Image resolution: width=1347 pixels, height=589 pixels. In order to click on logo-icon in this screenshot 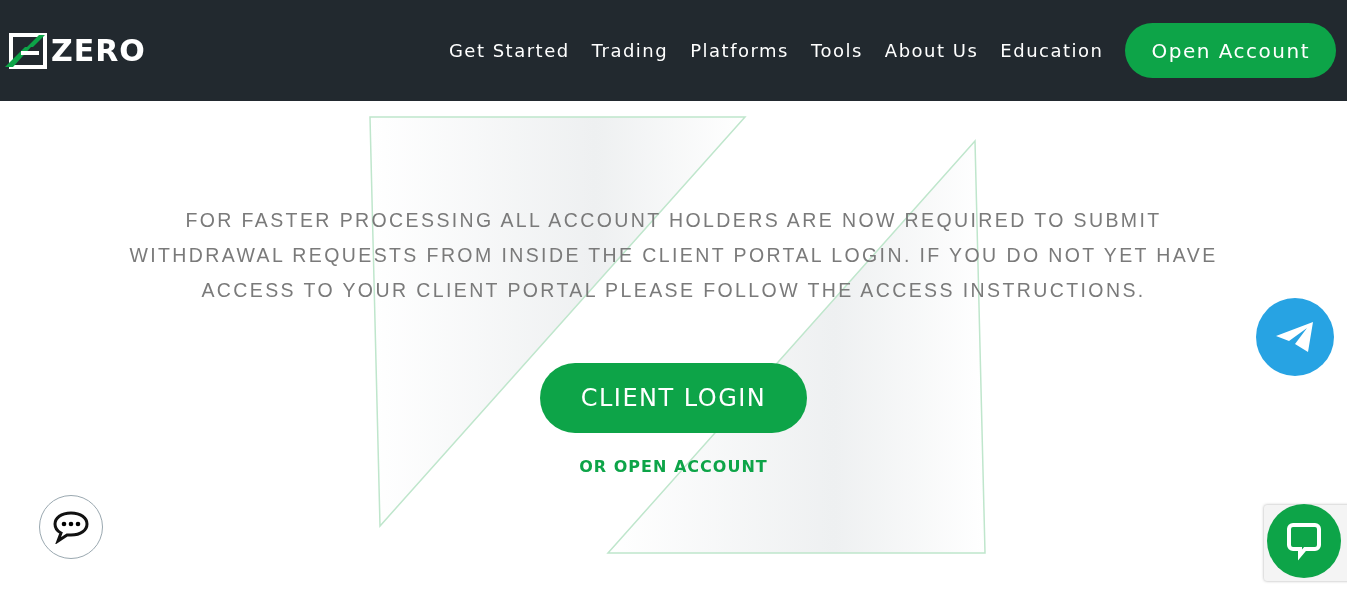, I will do `click(25, 50)`.